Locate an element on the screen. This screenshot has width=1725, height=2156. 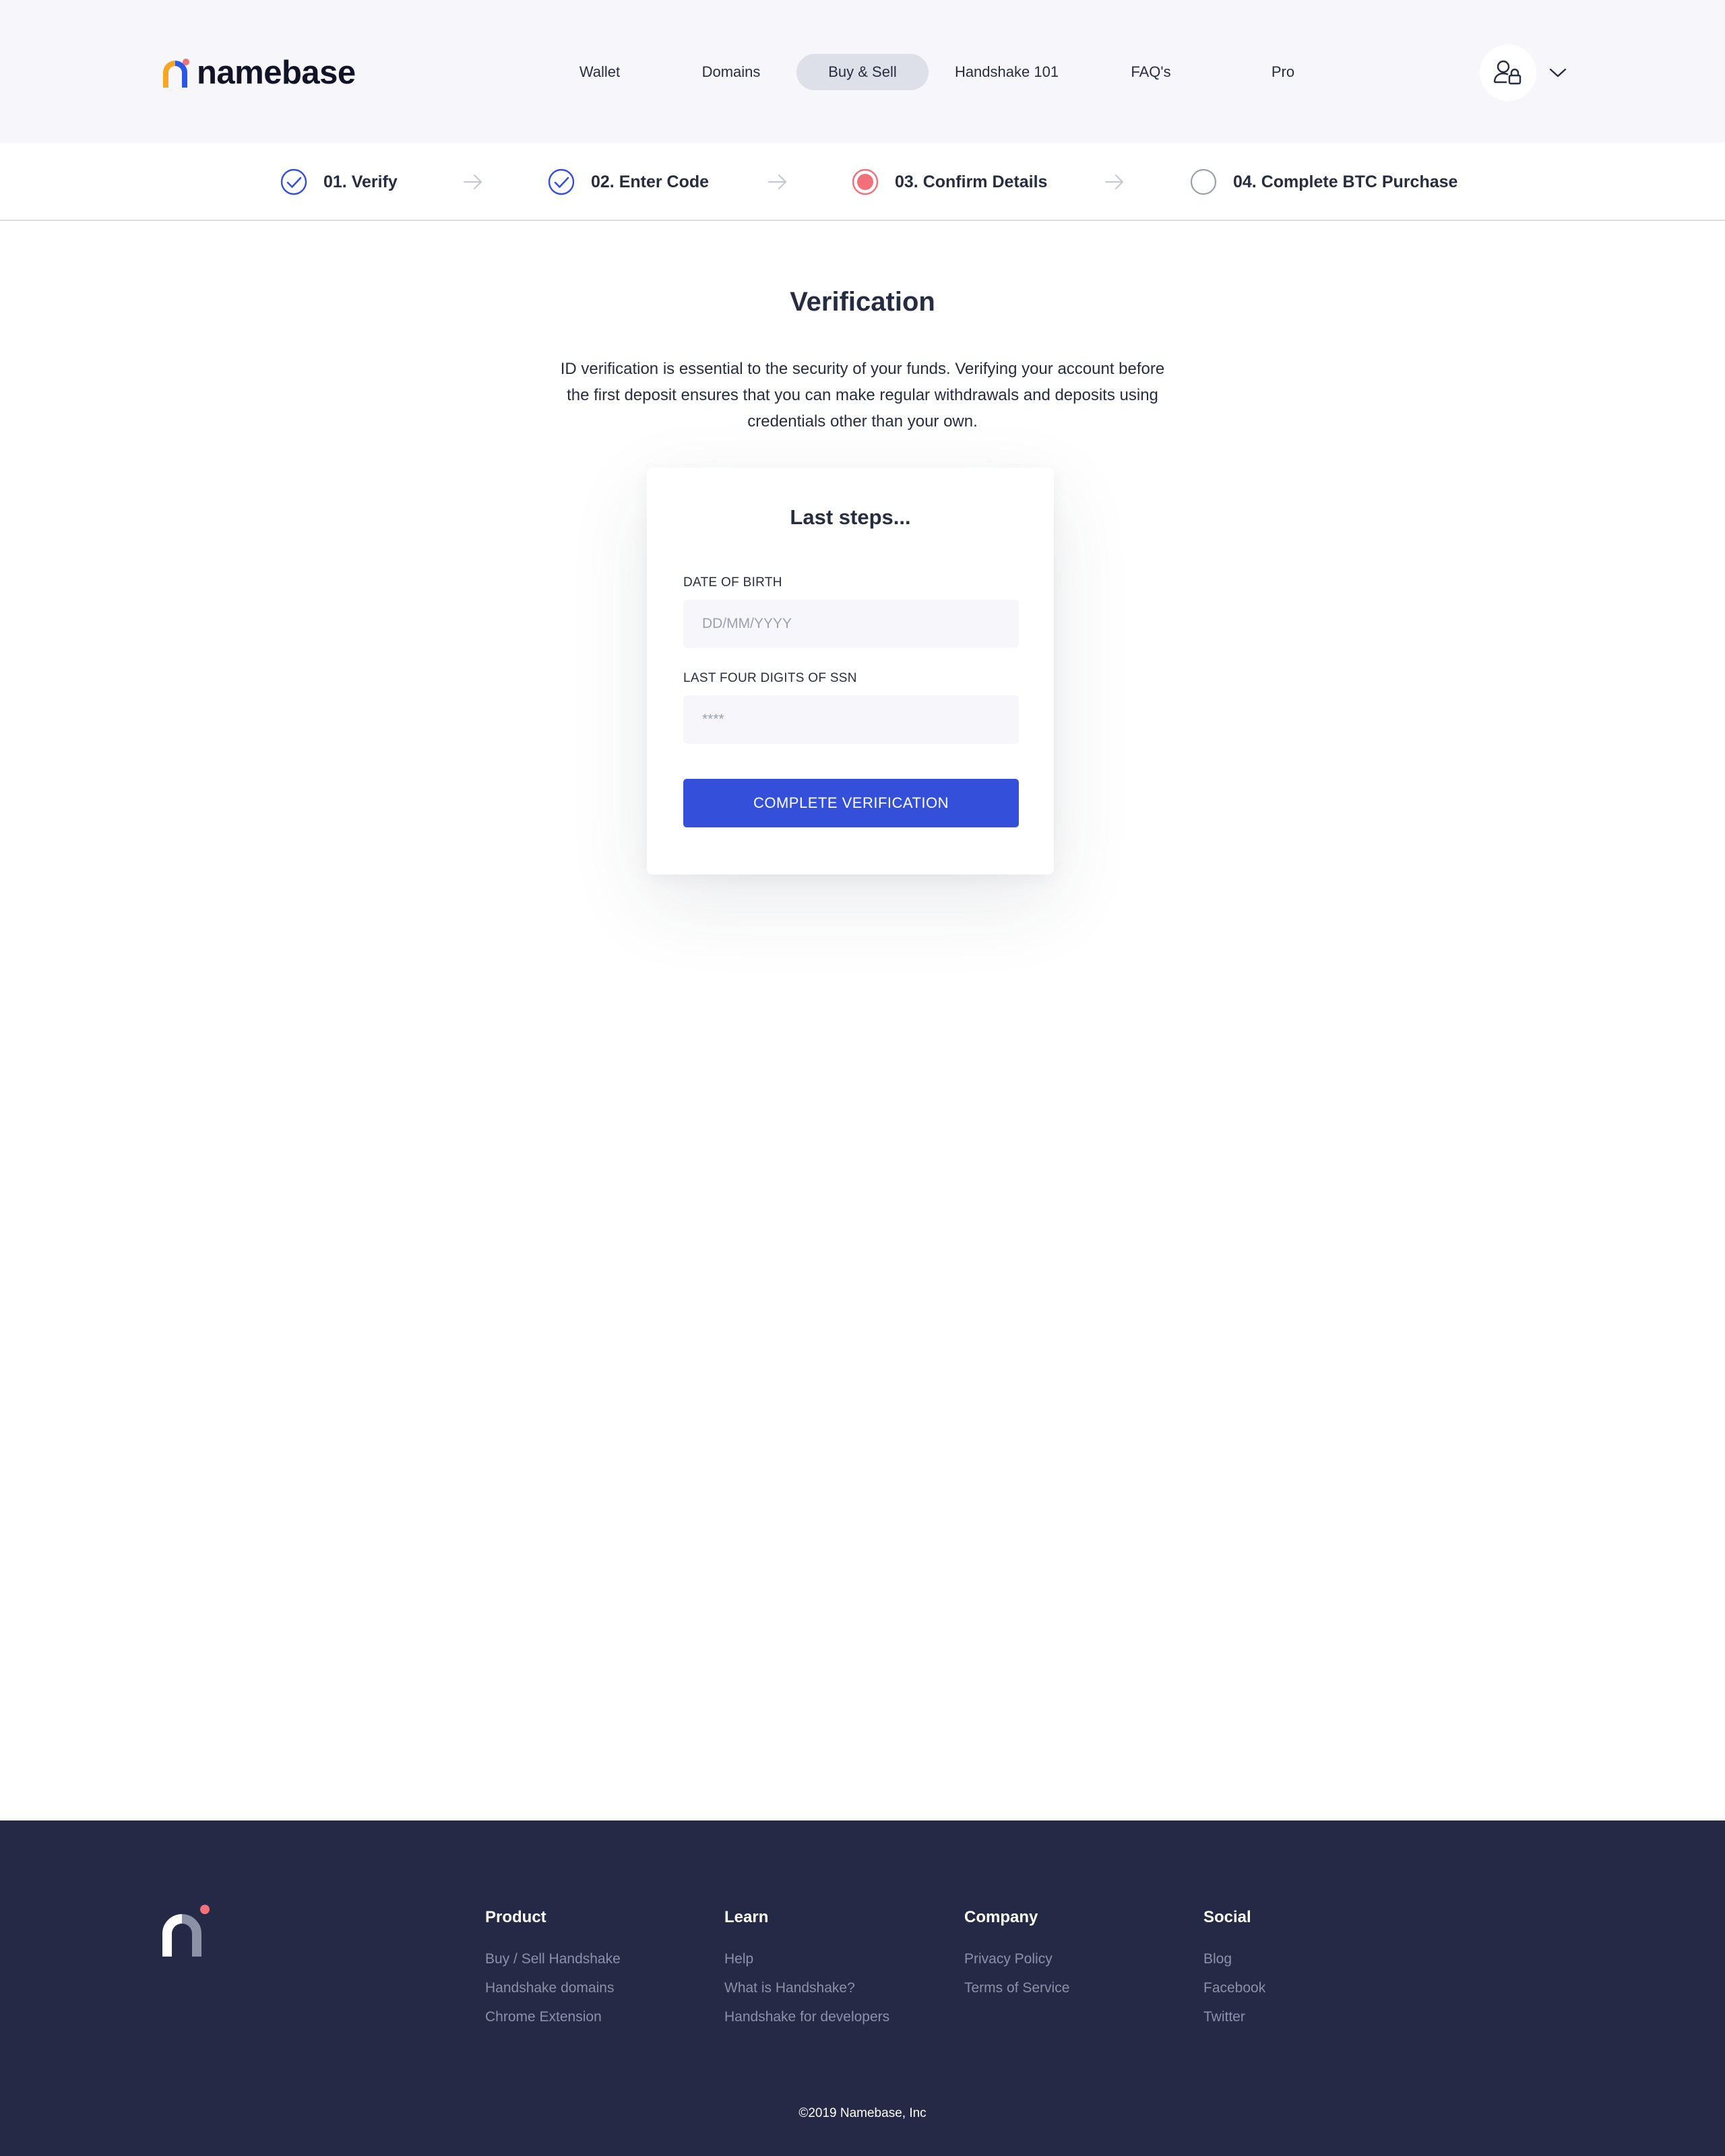
step-verify: 01. Verify is located at coordinates (339, 182).